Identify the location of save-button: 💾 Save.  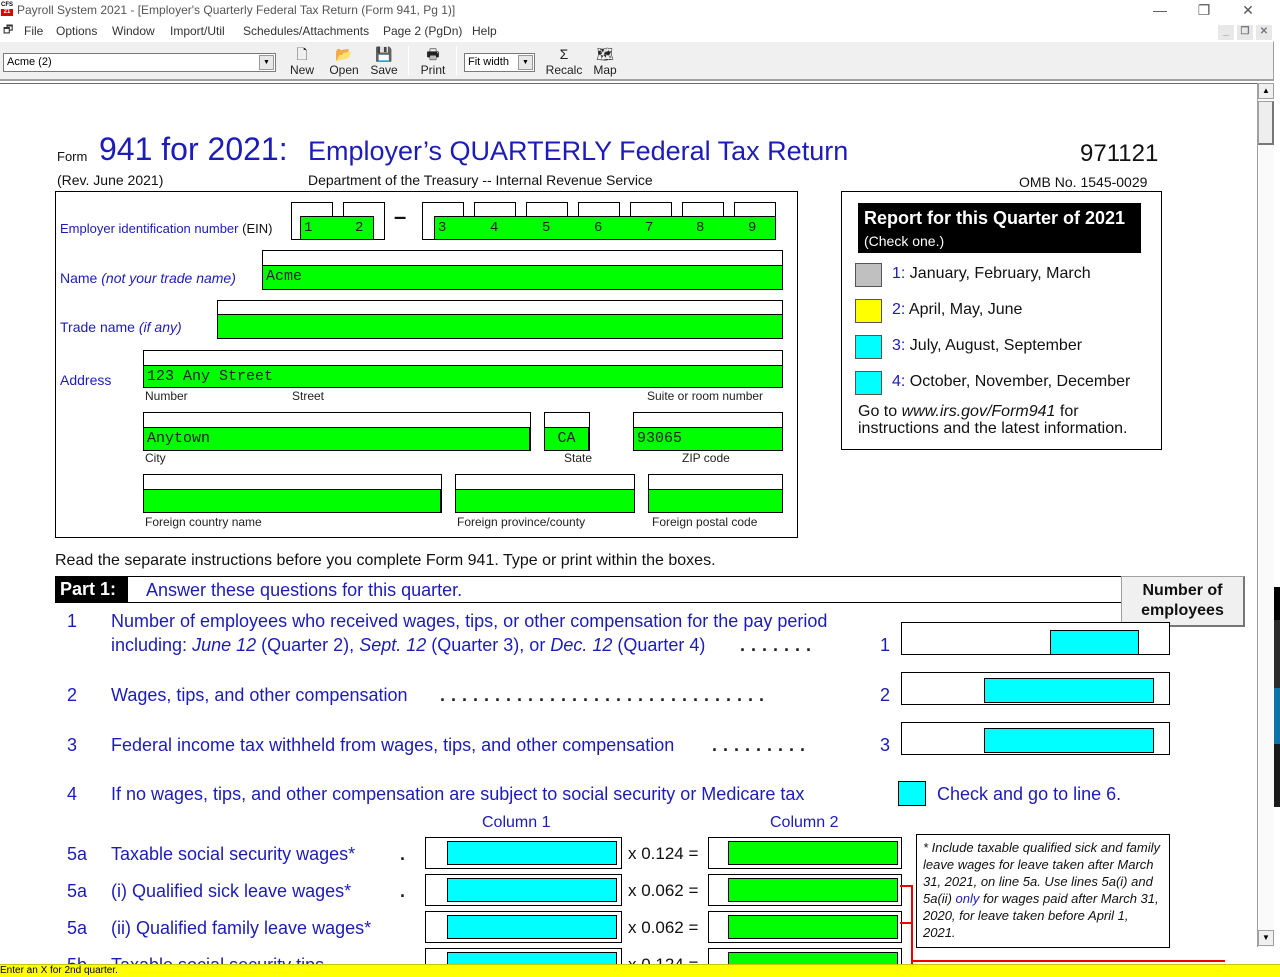
(384, 62).